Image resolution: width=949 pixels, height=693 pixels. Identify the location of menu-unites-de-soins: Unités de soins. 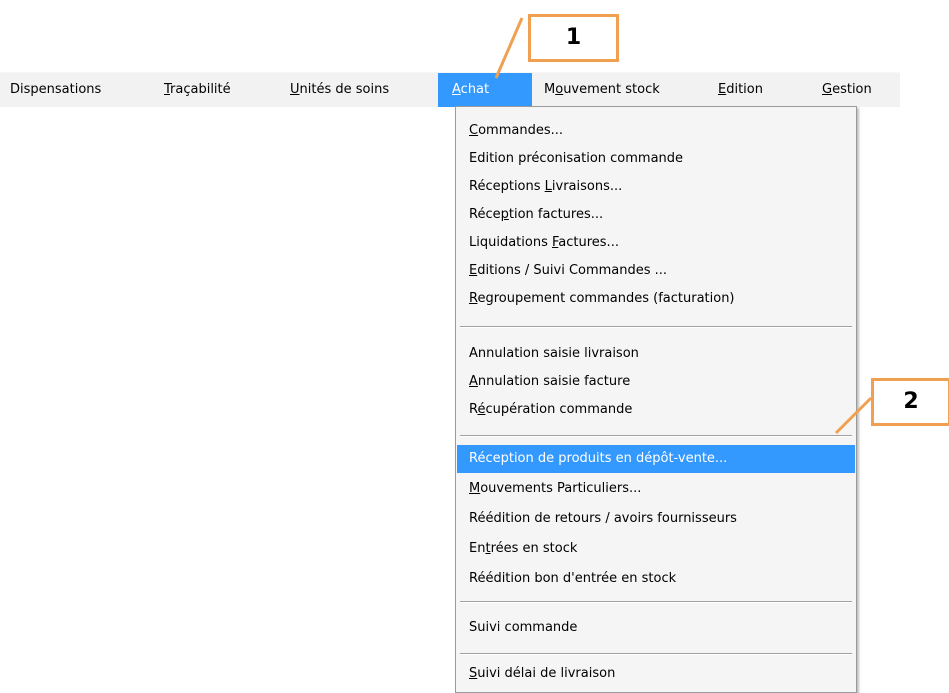
(339, 90).